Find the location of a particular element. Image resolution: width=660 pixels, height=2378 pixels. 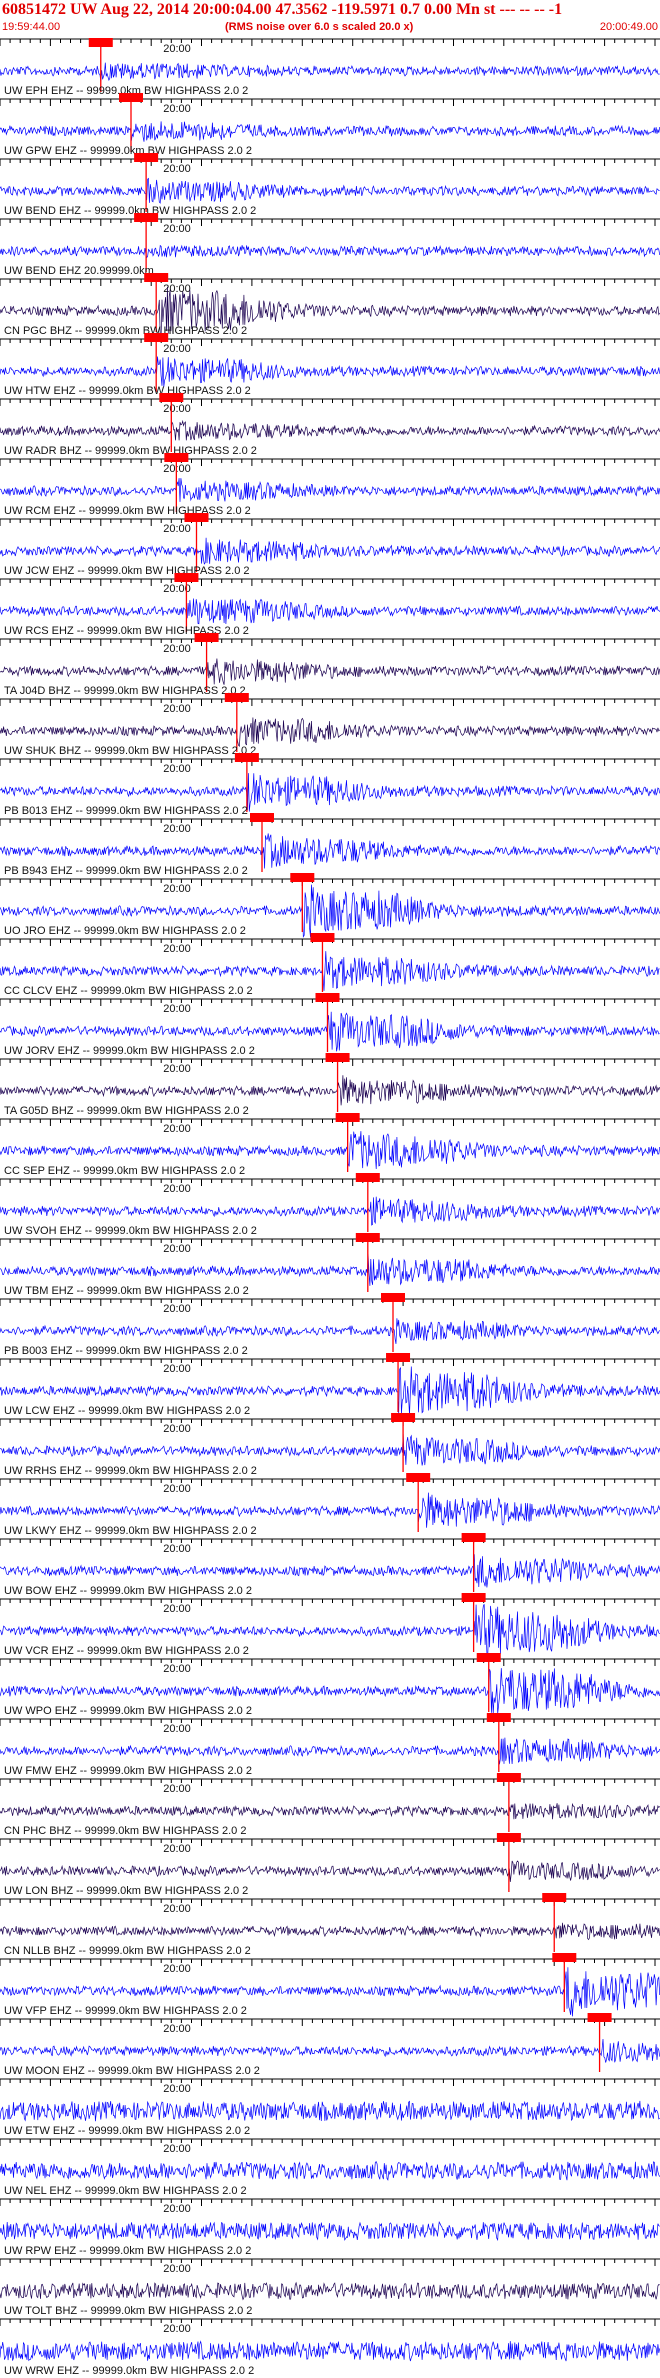

station-label: UW BEND EHZ 20.99999.0km is located at coordinates (79, 271).